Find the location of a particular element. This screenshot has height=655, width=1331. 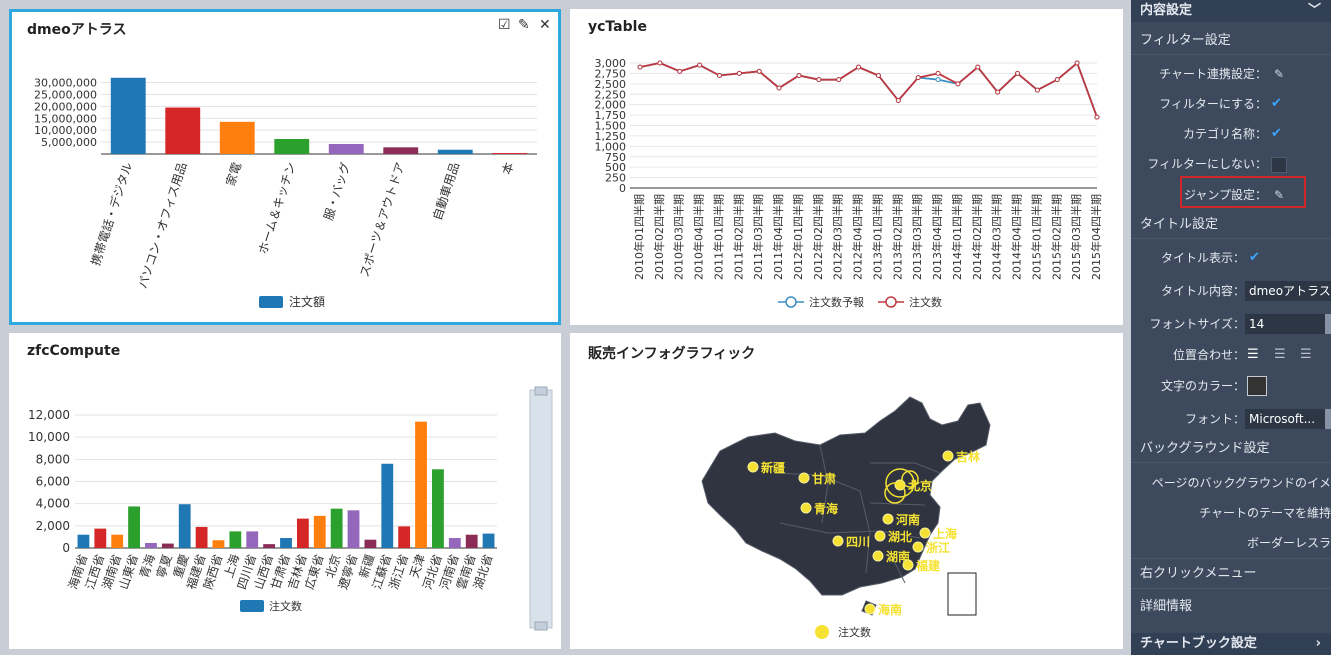

x-tick-label: 2012年04四半期 is located at coordinates (858, 237).